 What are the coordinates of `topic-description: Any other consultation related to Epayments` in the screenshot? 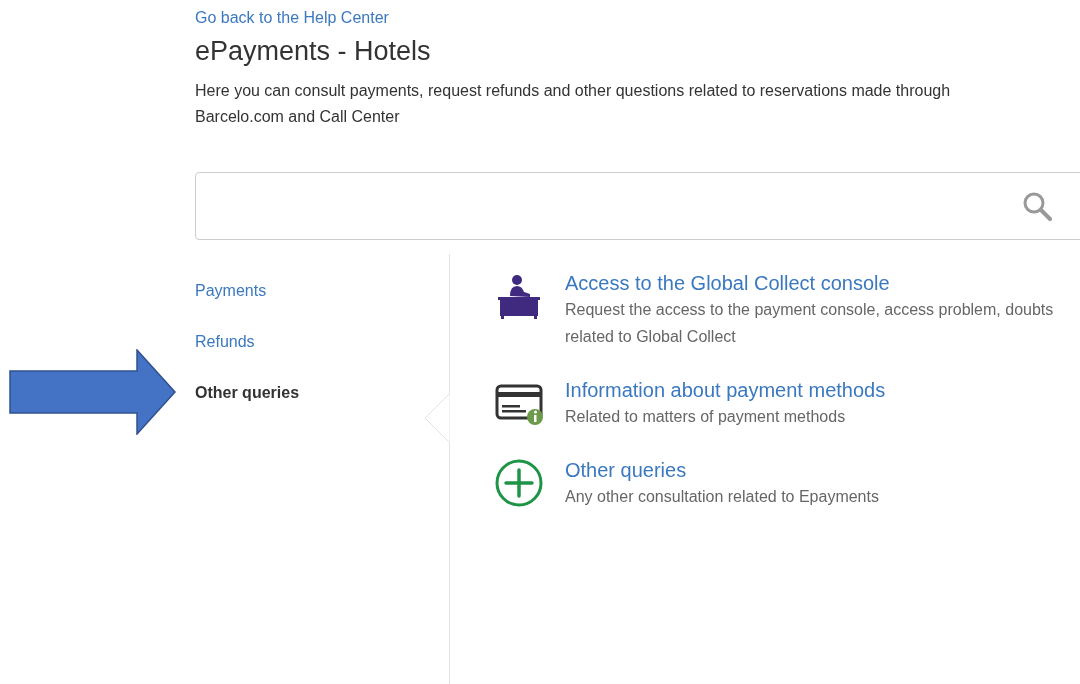 It's located at (722, 497).